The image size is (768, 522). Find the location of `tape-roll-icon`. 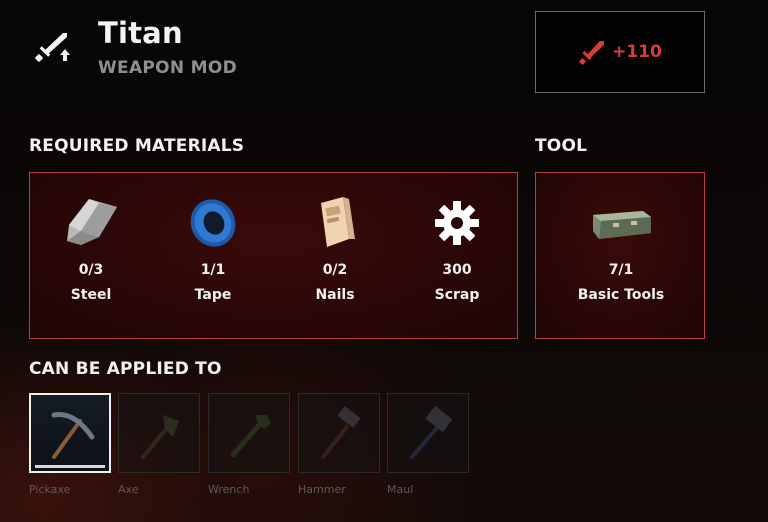

tape-roll-icon is located at coordinates (213, 223).